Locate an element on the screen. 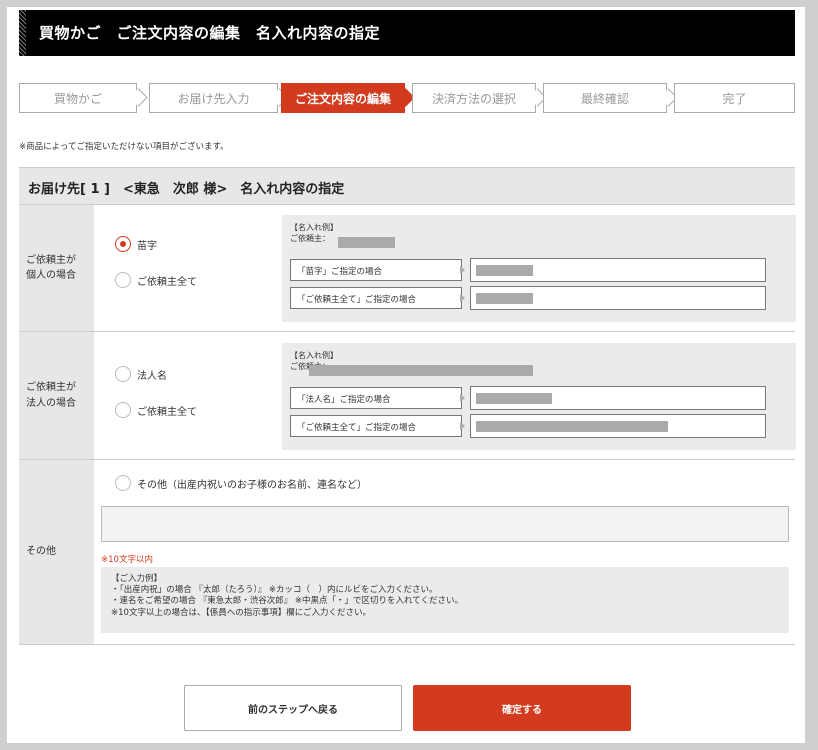 The width and height of the screenshot is (818, 750). radio-corporate-name-label: 法人名 is located at coordinates (152, 376).